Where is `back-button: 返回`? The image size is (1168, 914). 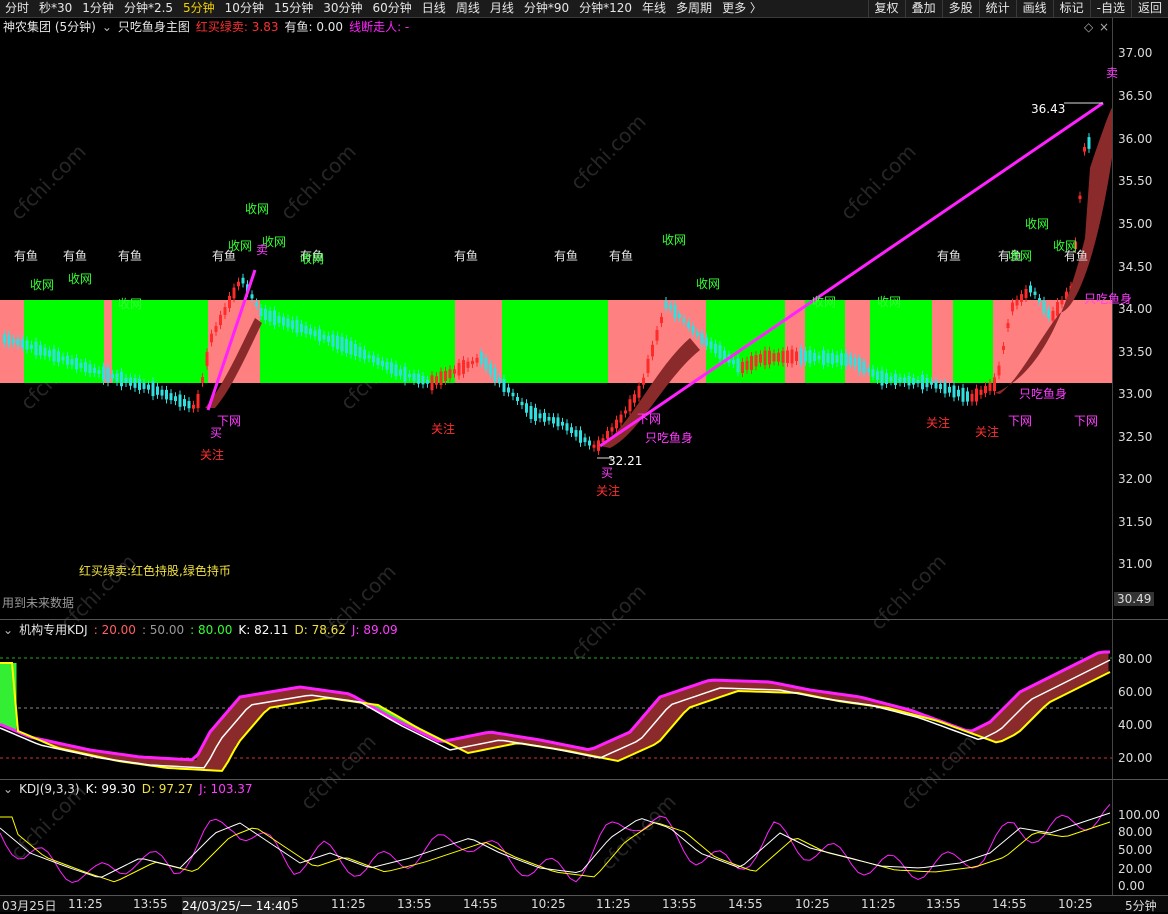 back-button: 返回 is located at coordinates (1149, 8).